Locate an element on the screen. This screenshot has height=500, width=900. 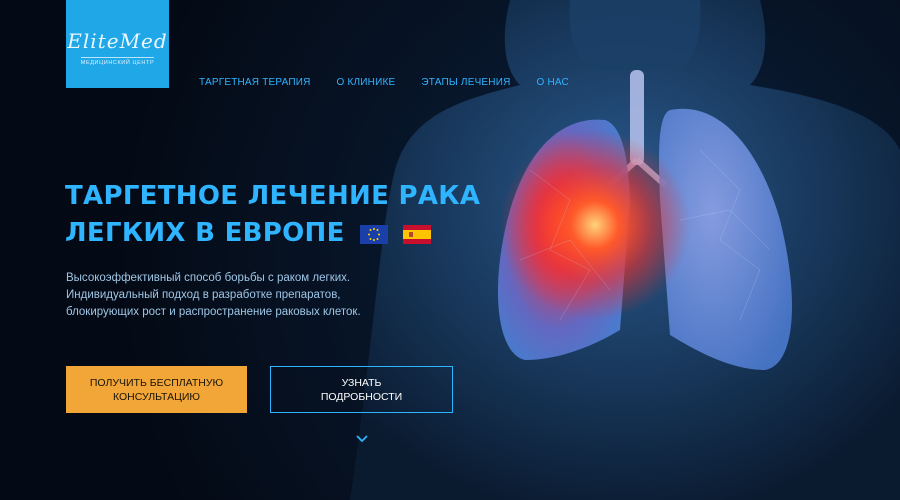
neck is located at coordinates (635, 35).